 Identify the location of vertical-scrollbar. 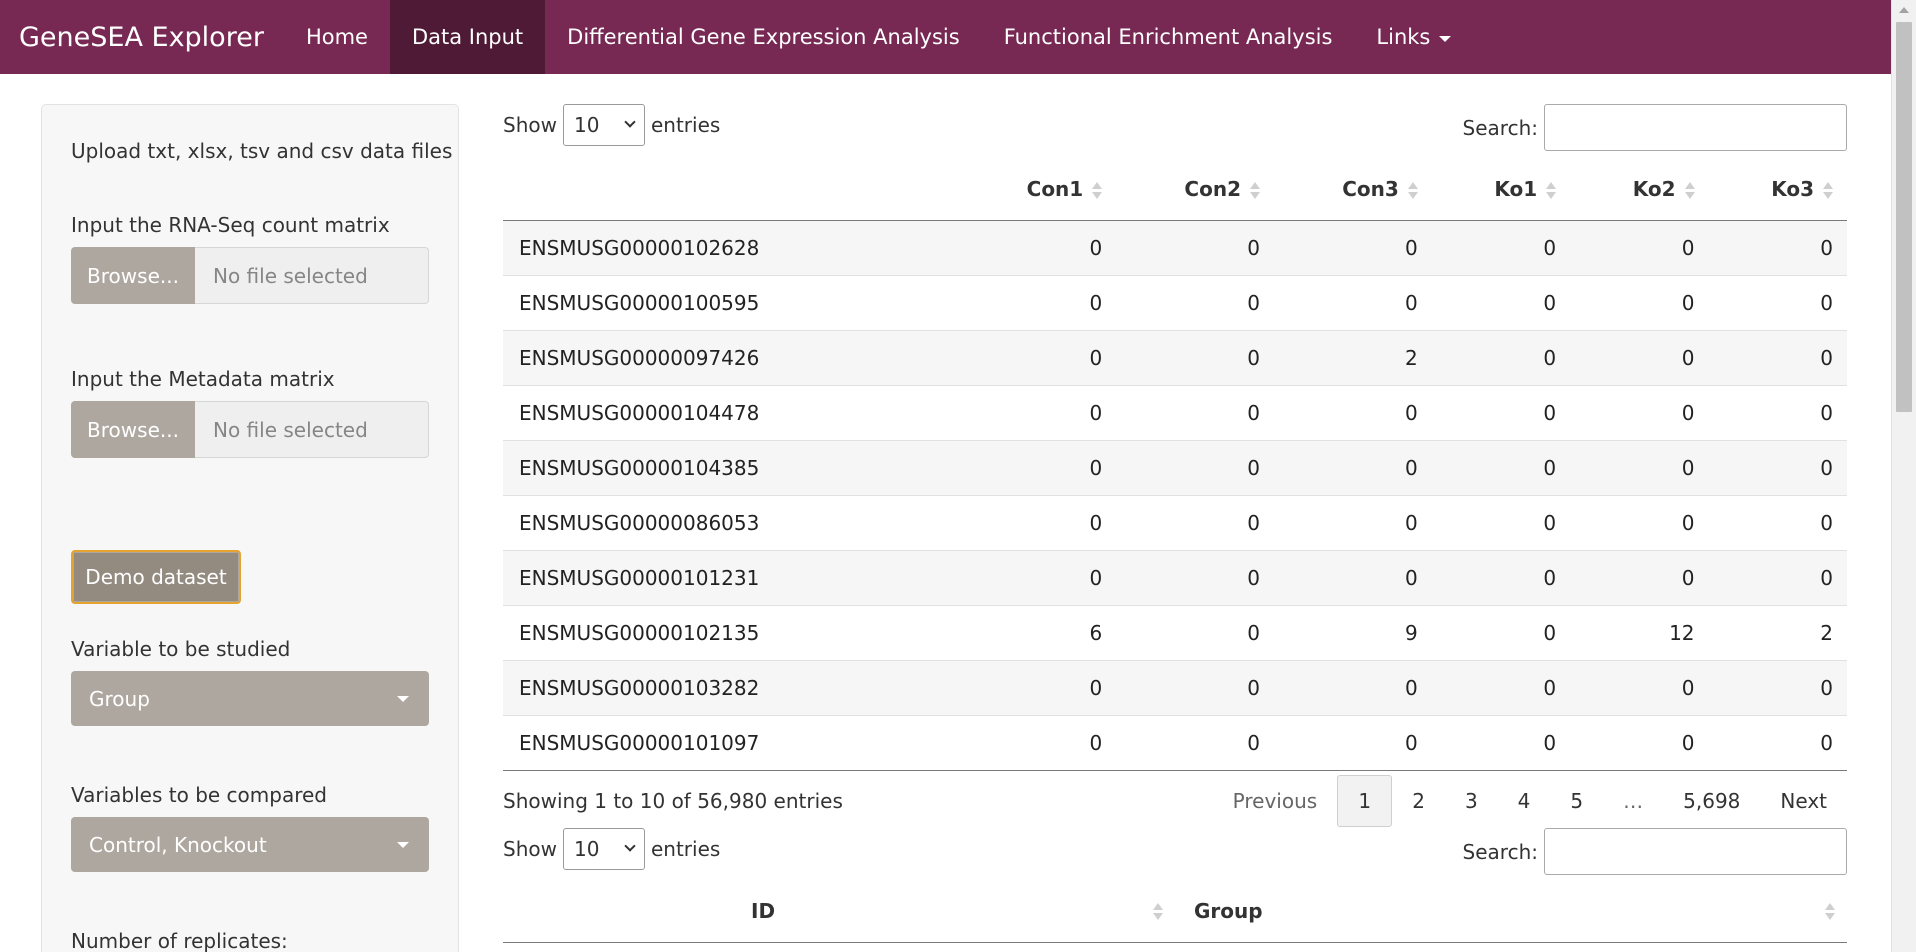
(1903, 476).